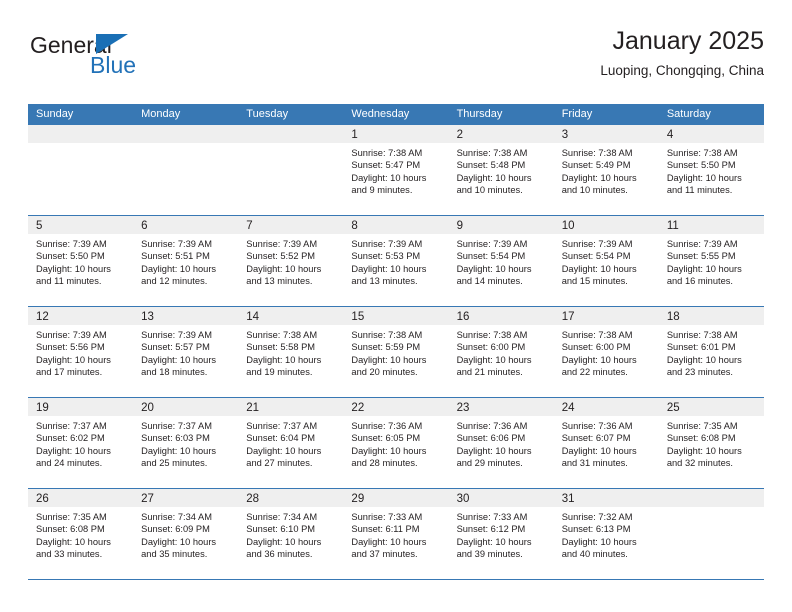  What do you see at coordinates (291, 498) in the screenshot?
I see `day-number-band: 28` at bounding box center [291, 498].